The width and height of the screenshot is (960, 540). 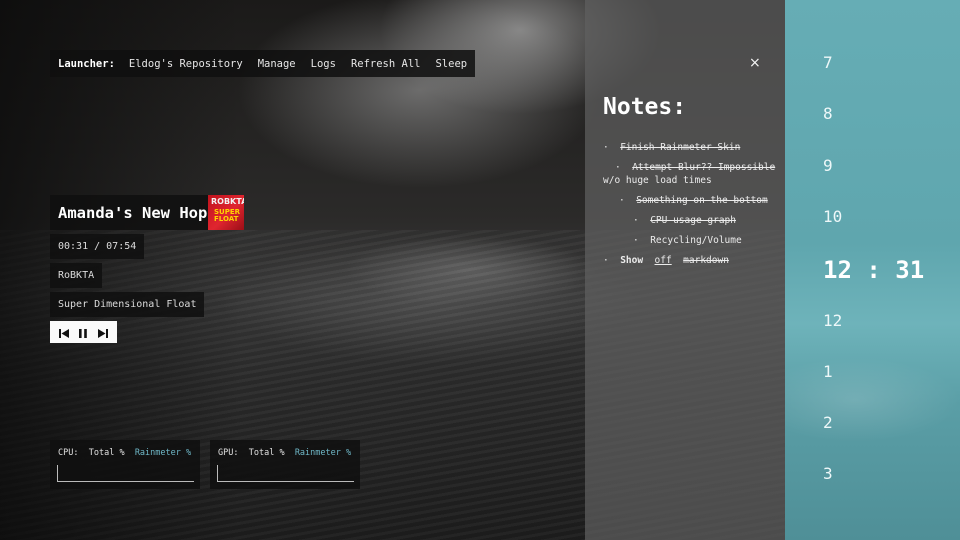 I want to click on album-cover-text-bottom: SUPER FLOAT, so click(x=227, y=215).